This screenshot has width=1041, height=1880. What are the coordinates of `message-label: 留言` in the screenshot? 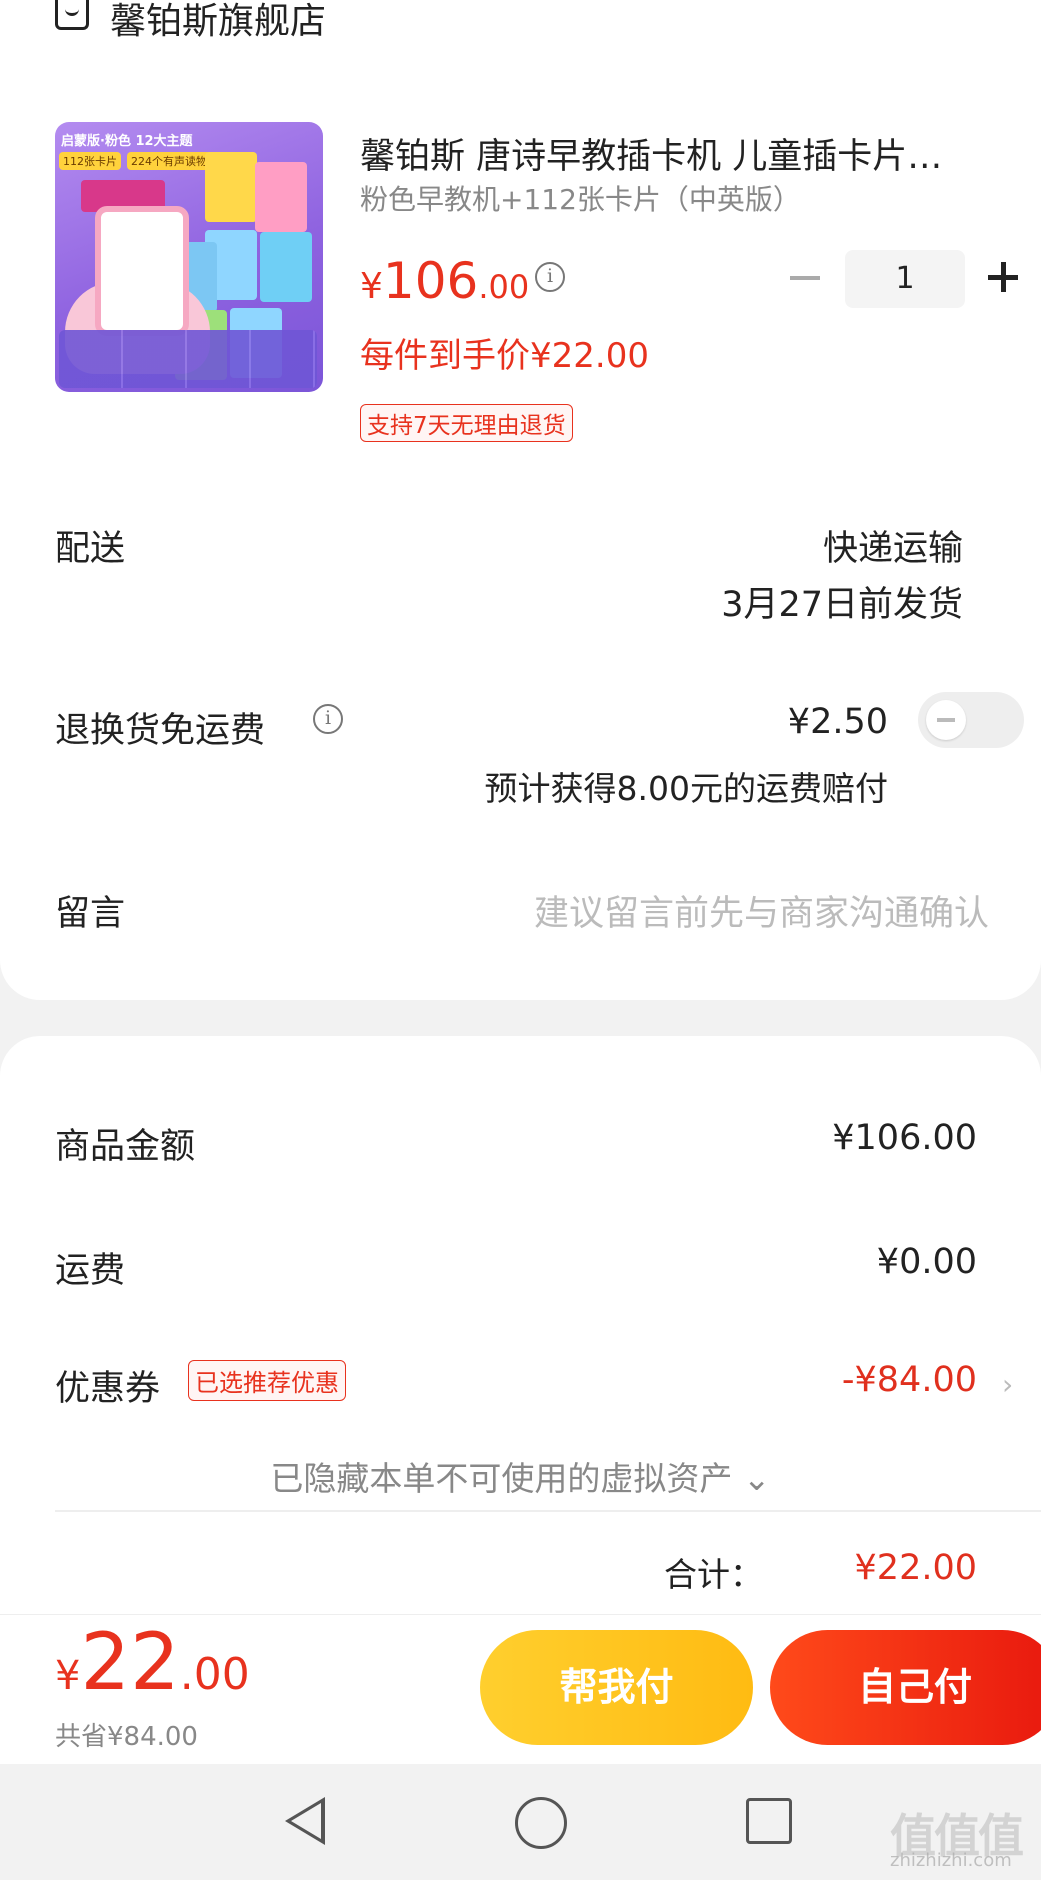 It's located at (90, 914).